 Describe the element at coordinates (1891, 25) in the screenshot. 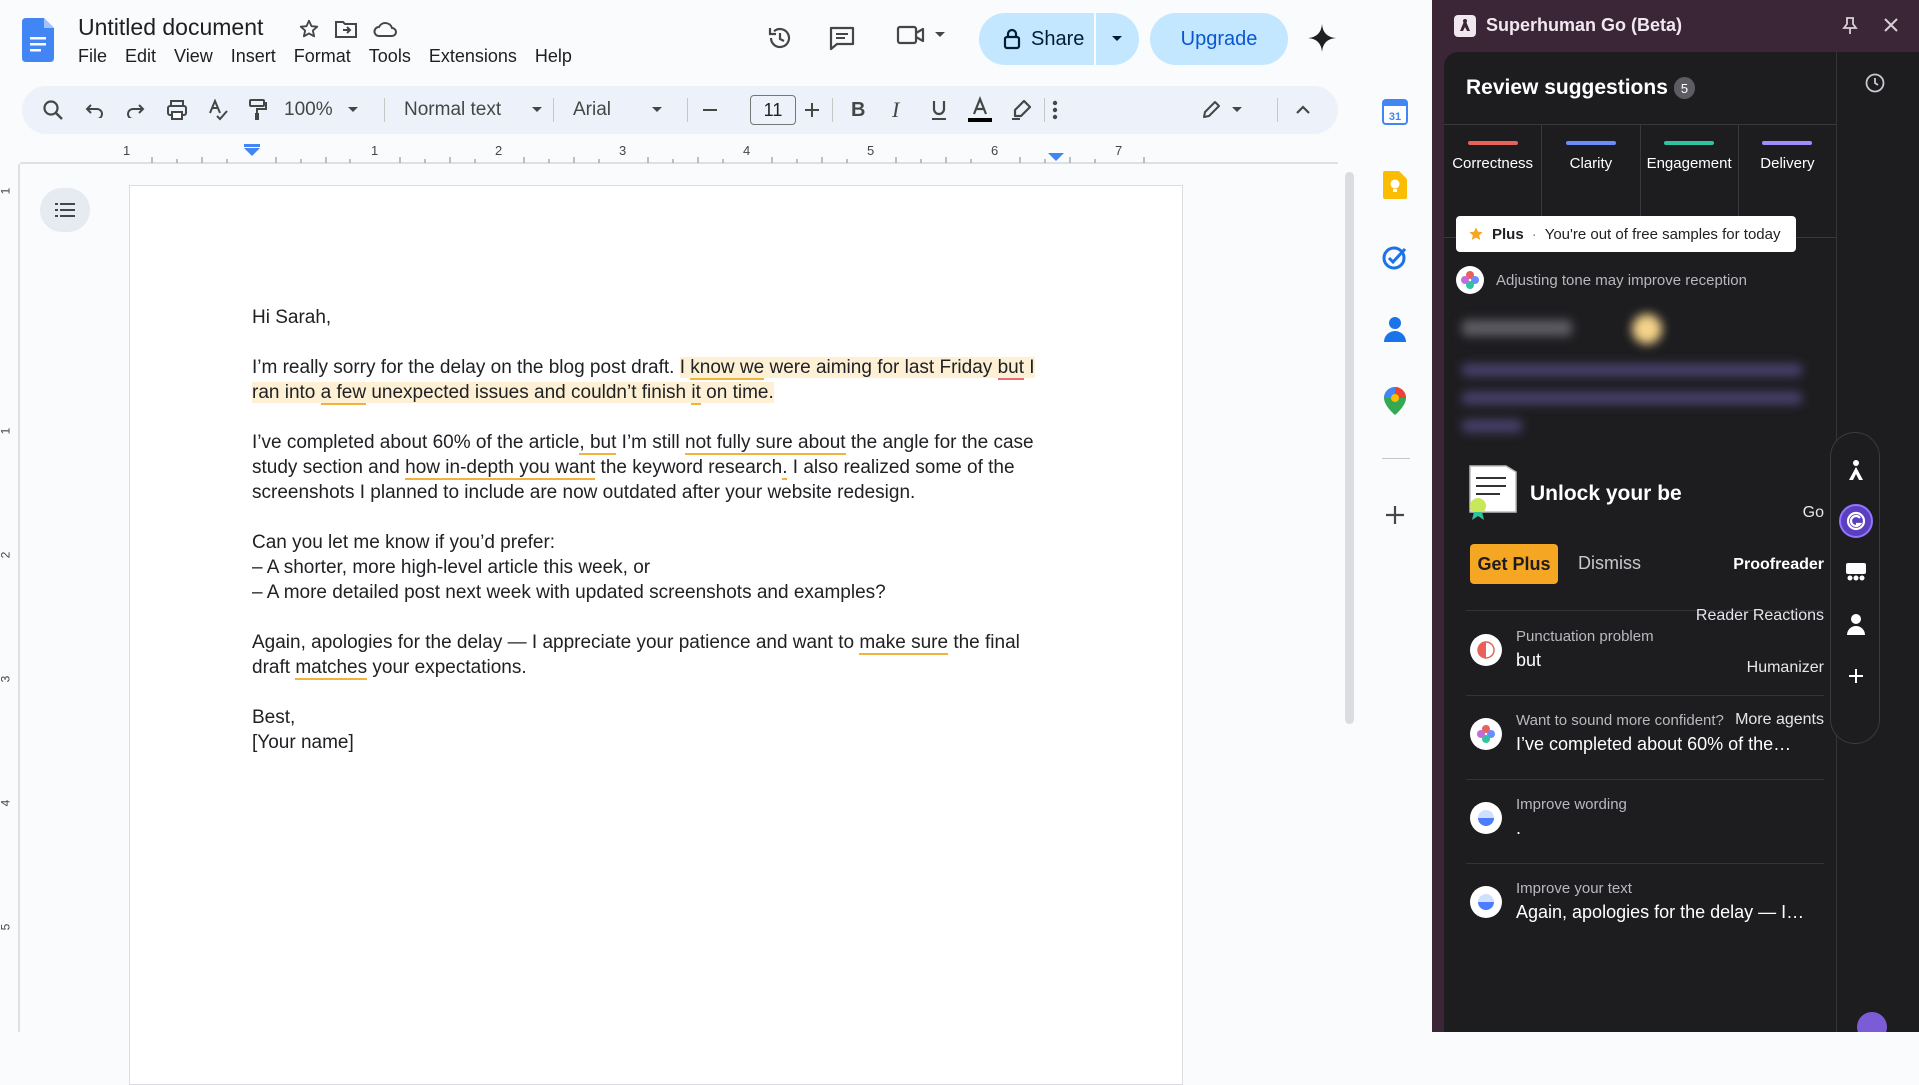

I see `close-icon` at that location.